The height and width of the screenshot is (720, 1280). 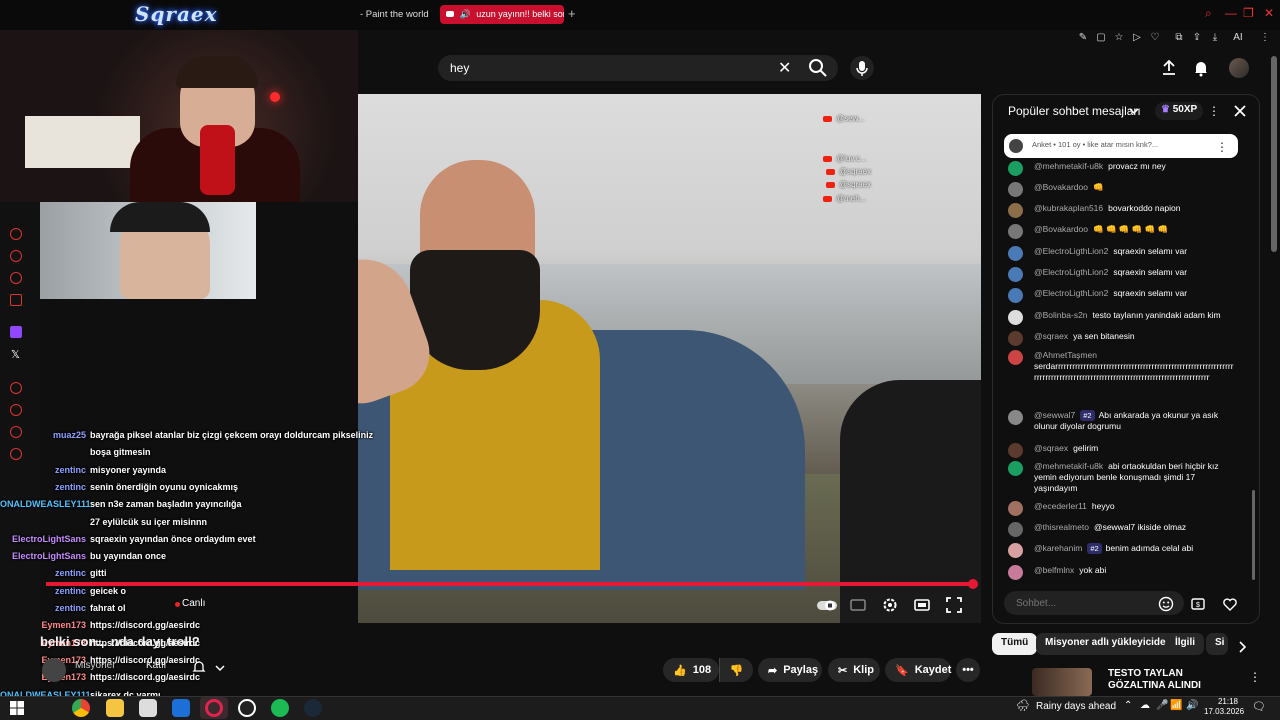 I want to click on more-actions-button: •••, so click(x=968, y=670).